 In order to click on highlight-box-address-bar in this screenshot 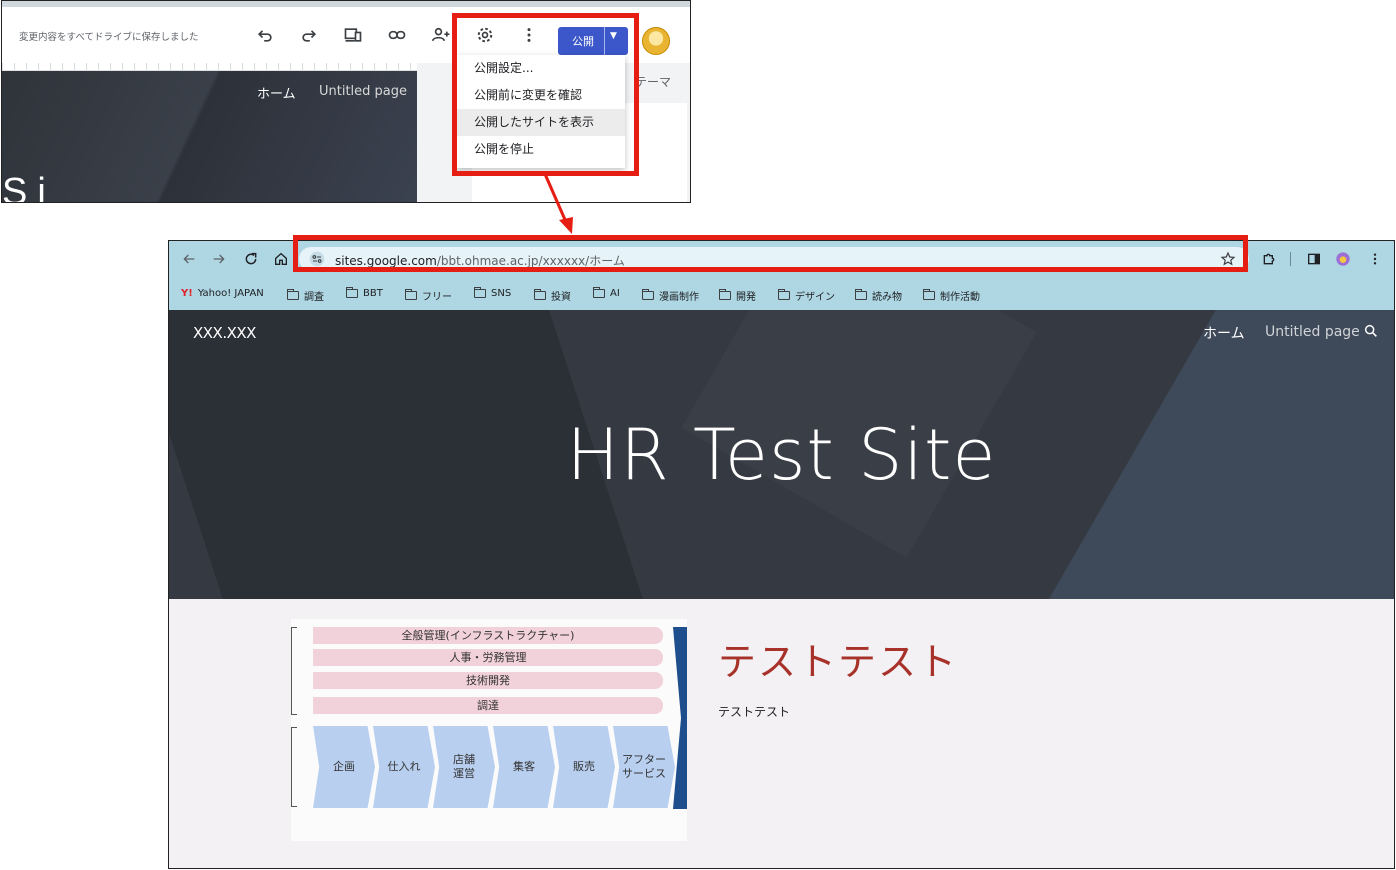, I will do `click(770, 253)`.